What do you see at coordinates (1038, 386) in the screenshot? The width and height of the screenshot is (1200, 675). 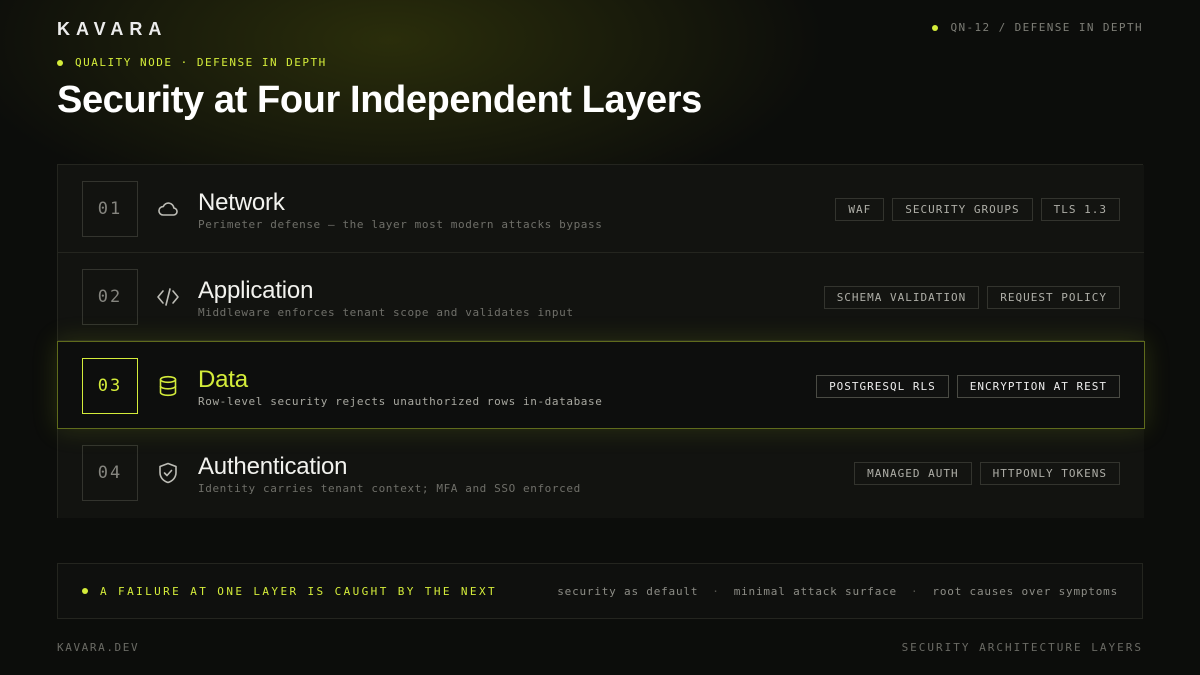 I see `tag: ENCRYPTION AT REST` at bounding box center [1038, 386].